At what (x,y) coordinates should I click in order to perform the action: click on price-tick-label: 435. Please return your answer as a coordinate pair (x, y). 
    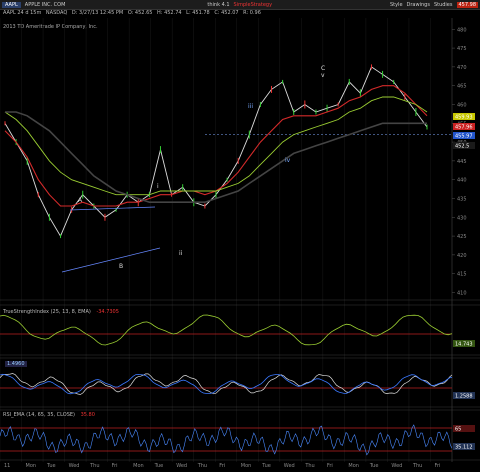
    Looking at the image, I should click on (462, 199).